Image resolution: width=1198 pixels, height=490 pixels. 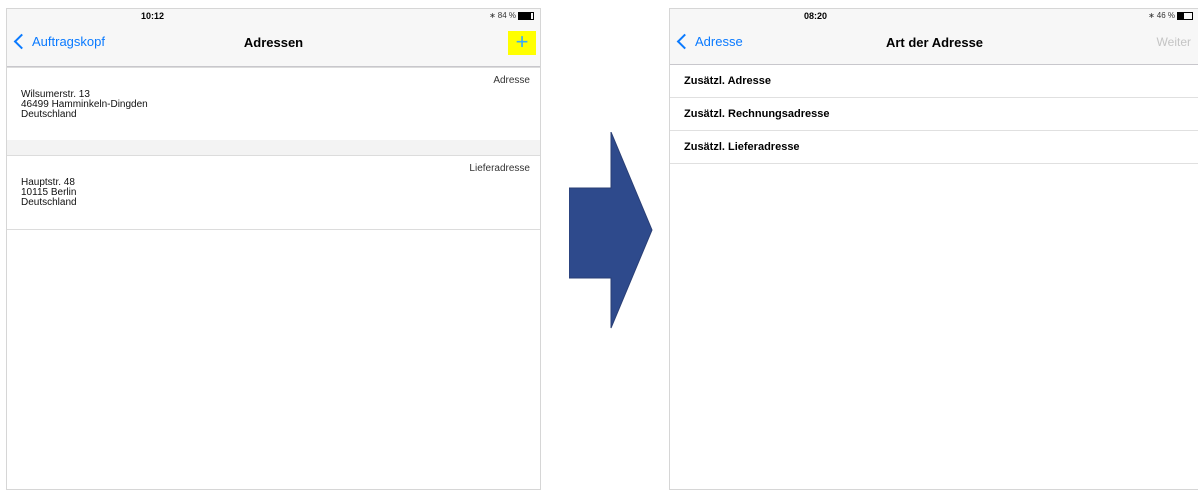 What do you see at coordinates (522, 43) in the screenshot?
I see `add-address-button: +` at bounding box center [522, 43].